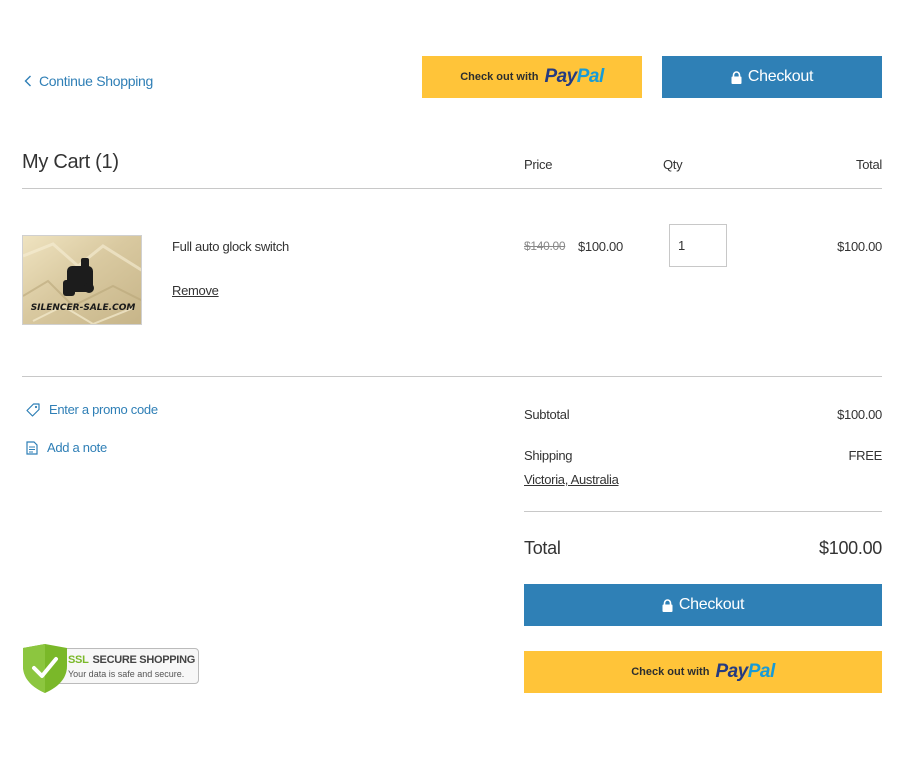  I want to click on paypal-checkout-button-bottom: Check out with PayPal, so click(703, 672).